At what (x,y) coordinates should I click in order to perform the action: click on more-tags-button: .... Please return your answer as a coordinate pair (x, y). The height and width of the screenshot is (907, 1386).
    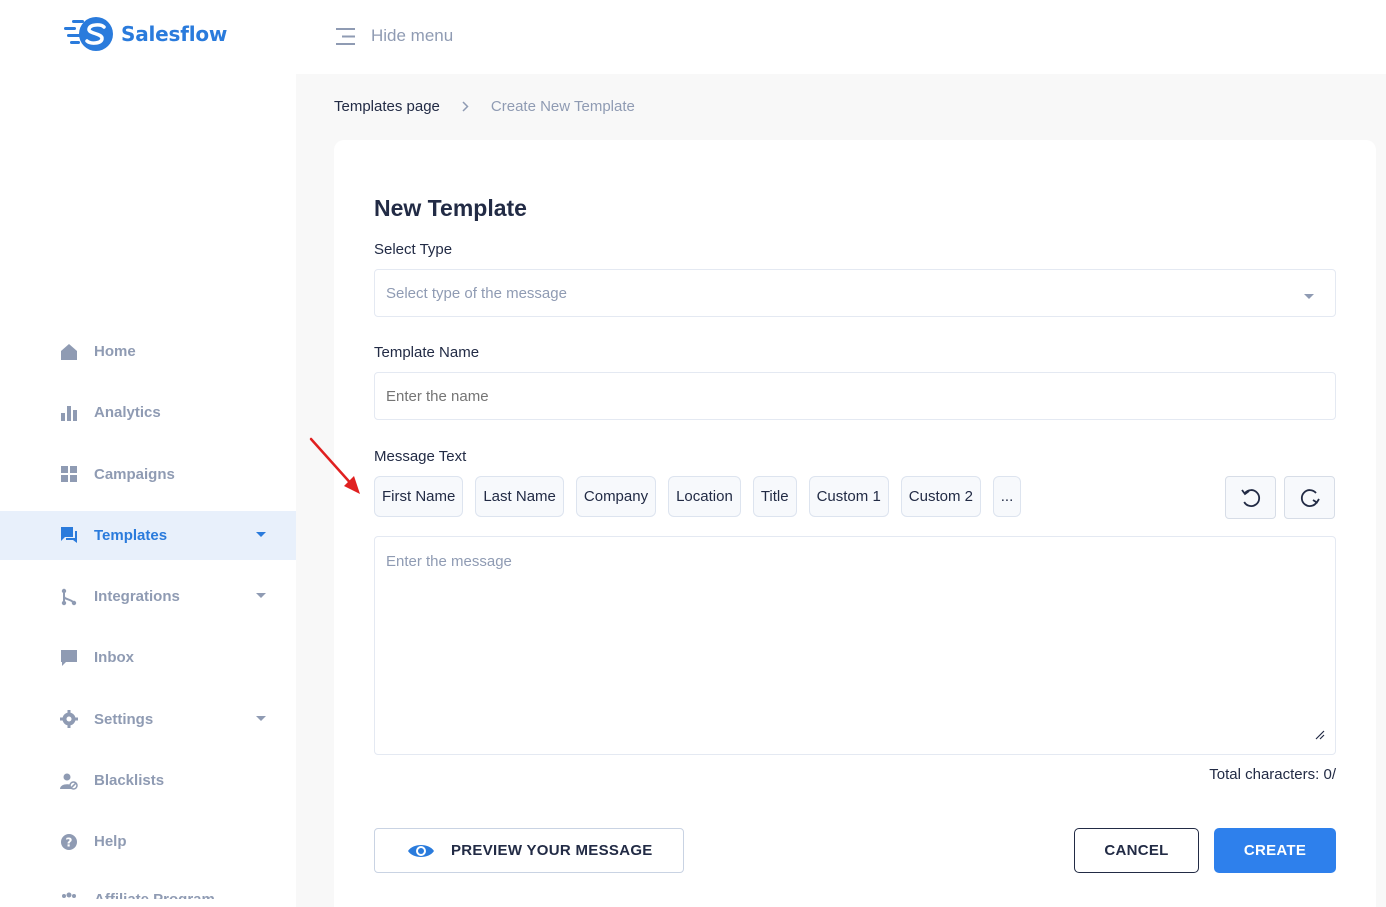
    Looking at the image, I should click on (1007, 496).